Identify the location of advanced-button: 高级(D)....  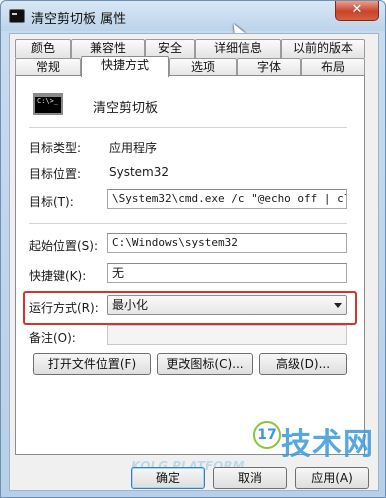
(303, 364).